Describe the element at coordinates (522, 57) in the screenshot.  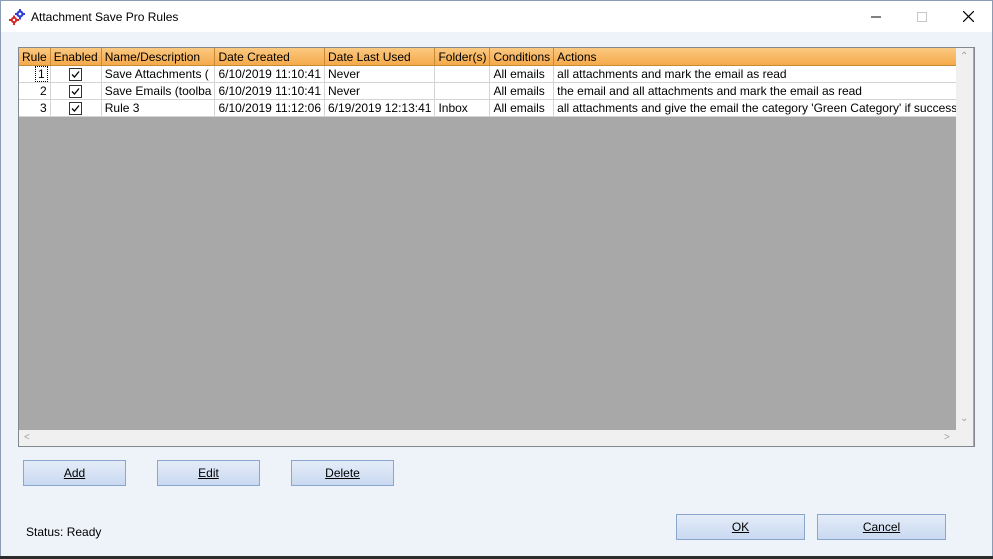
I see `column-header-conditions: Conditions` at that location.